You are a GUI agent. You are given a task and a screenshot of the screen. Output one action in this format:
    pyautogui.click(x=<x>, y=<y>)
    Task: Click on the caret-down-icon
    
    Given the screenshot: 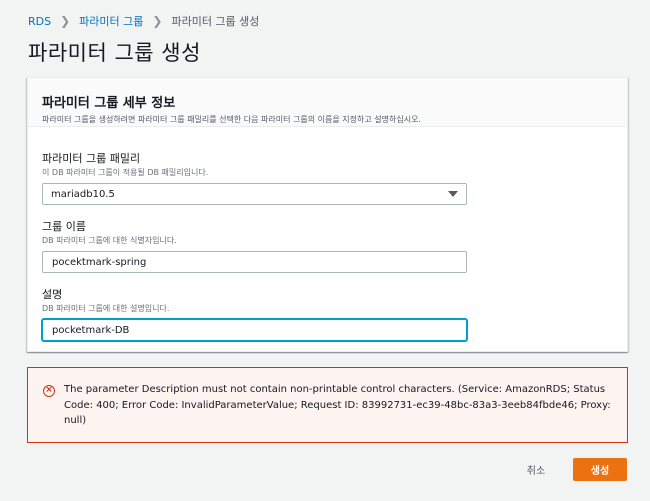 What is the action you would take?
    pyautogui.click(x=453, y=194)
    